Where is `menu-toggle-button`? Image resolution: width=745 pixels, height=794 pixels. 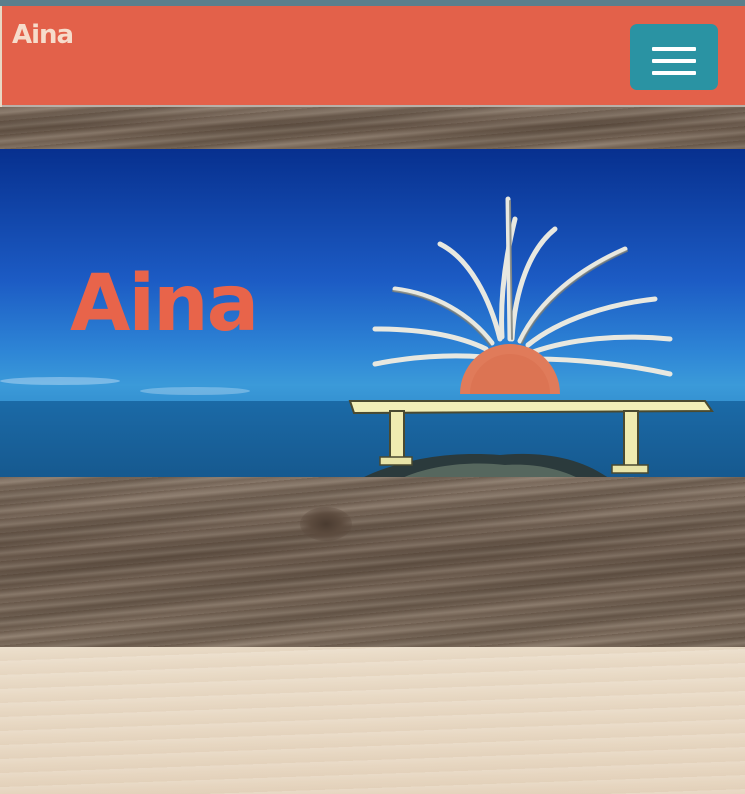 menu-toggle-button is located at coordinates (674, 57).